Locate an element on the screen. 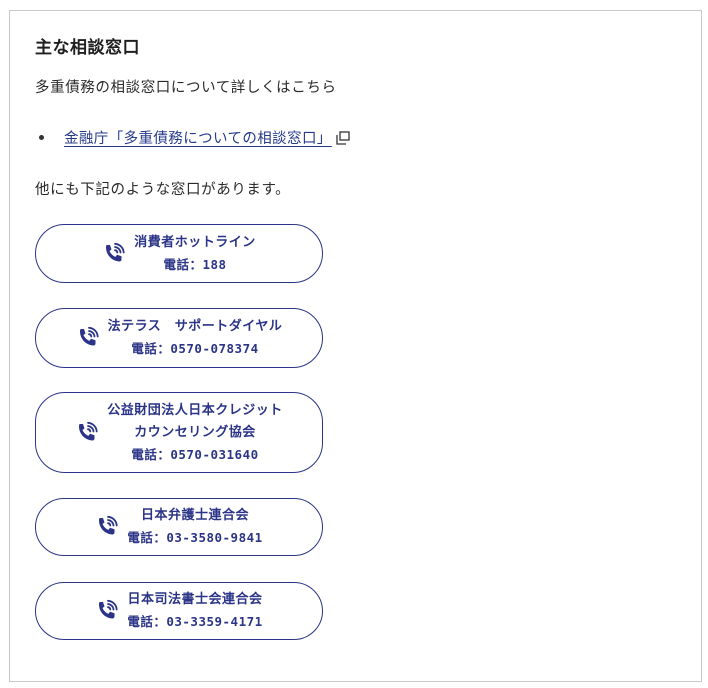  contact-button-houterasu: 法テラス サポートダイヤル 電話：0570-078374 is located at coordinates (179, 338).